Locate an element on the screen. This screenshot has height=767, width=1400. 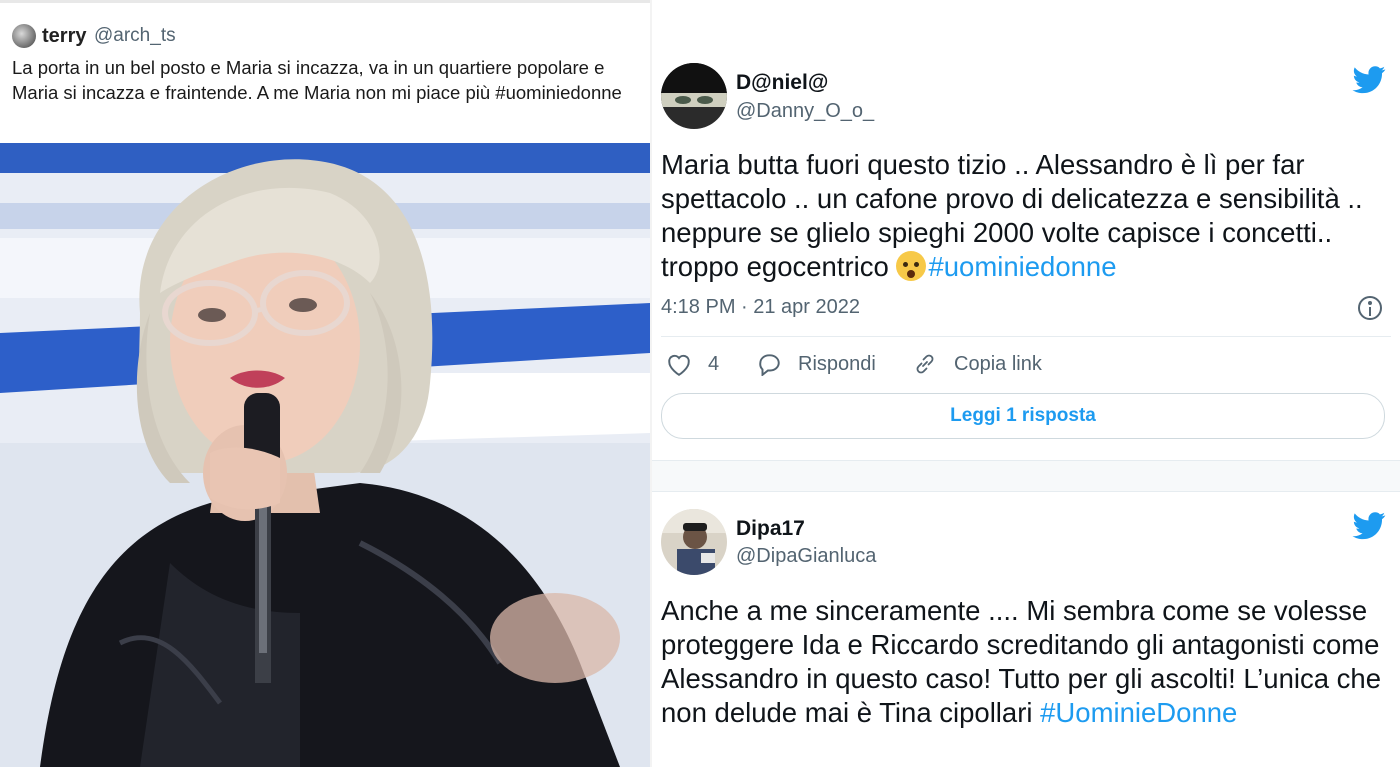
reply-icon is located at coordinates (769, 365).